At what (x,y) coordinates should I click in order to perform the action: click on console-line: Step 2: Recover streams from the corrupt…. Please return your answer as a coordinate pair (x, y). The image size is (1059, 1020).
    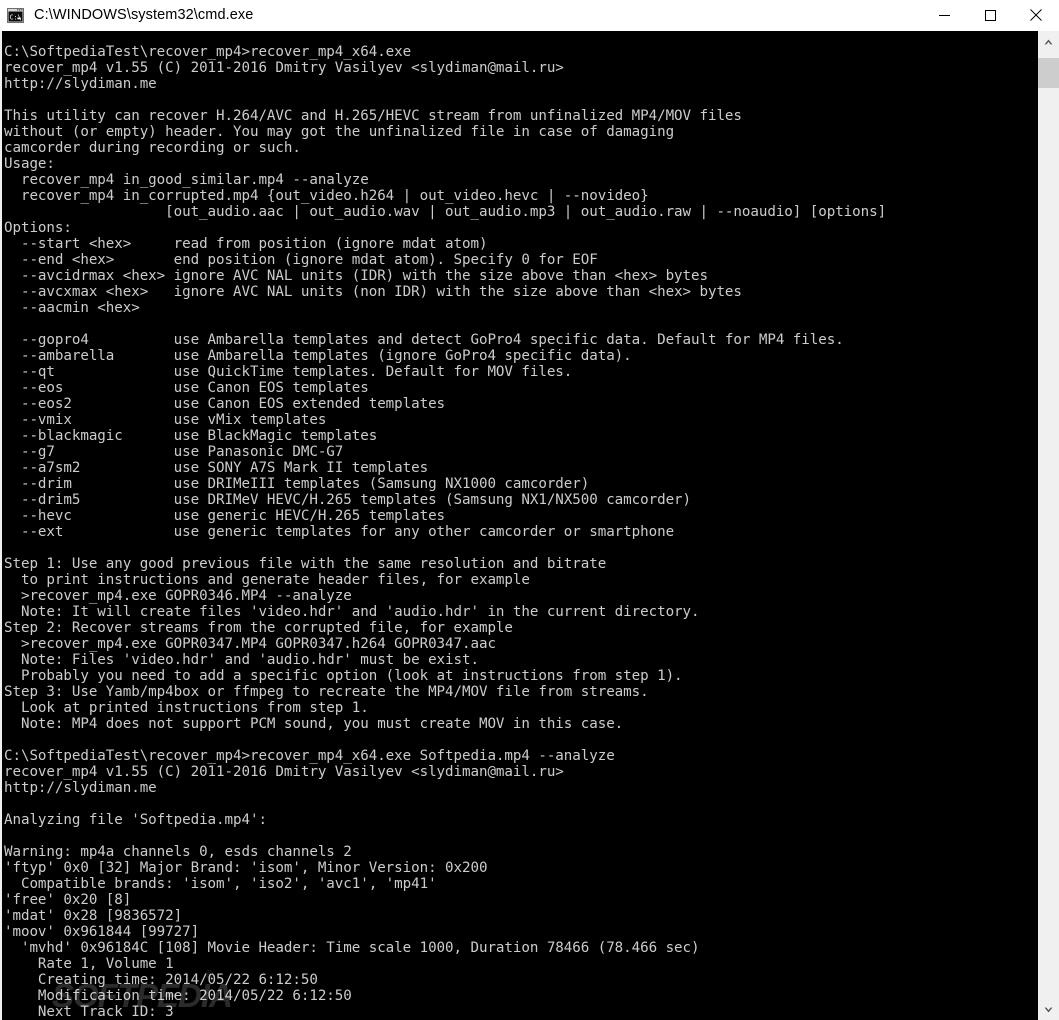
    Looking at the image, I should click on (258, 628).